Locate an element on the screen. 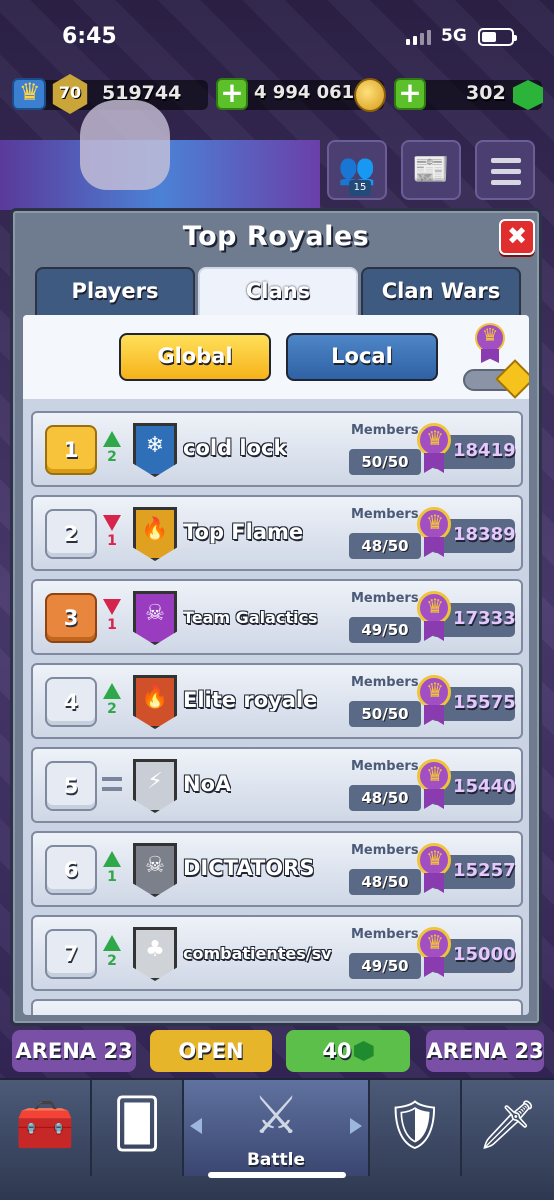 This screenshot has width=554, height=1200. clan-row: 5 ⚡NoA Members 48/50 15440 is located at coordinates (277, 785).